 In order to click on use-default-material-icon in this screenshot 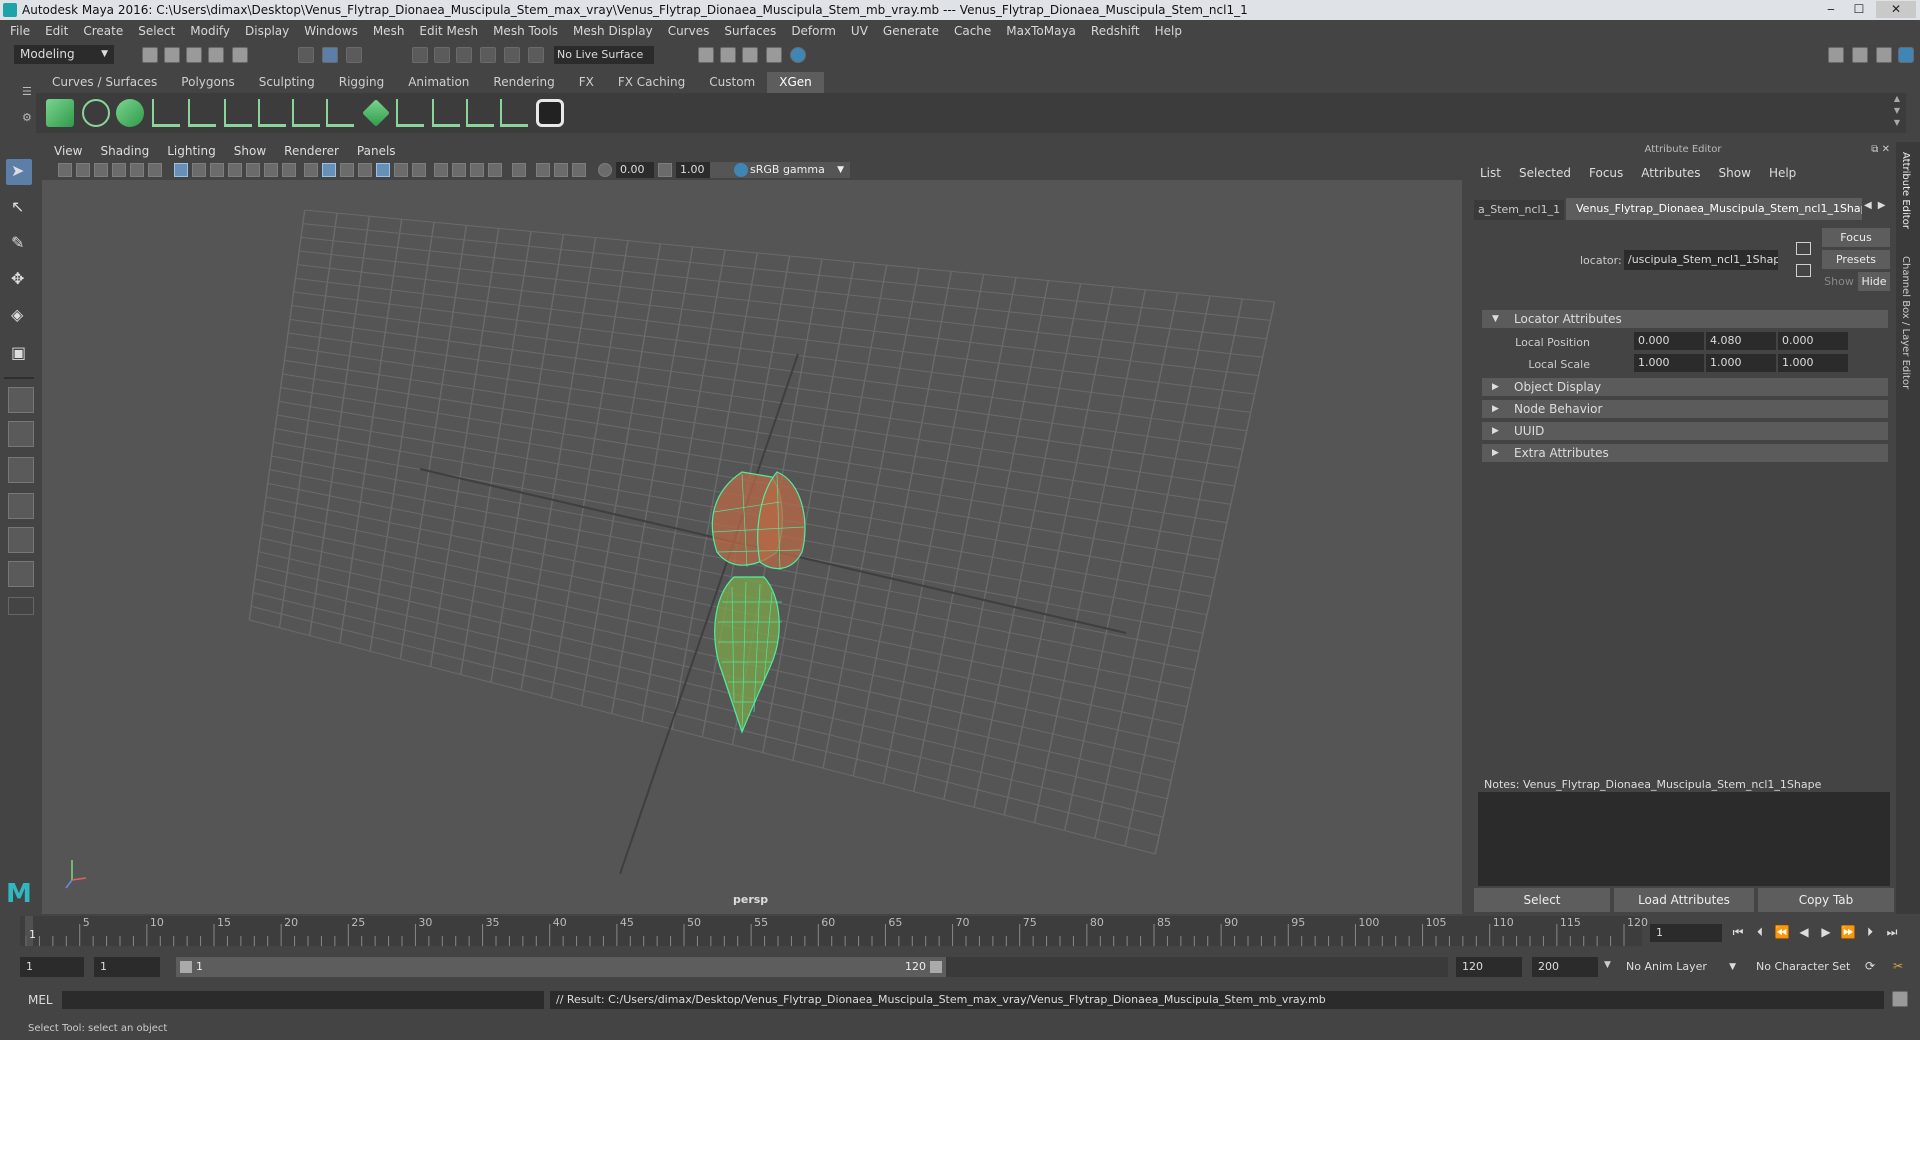, I will do `click(347, 170)`.